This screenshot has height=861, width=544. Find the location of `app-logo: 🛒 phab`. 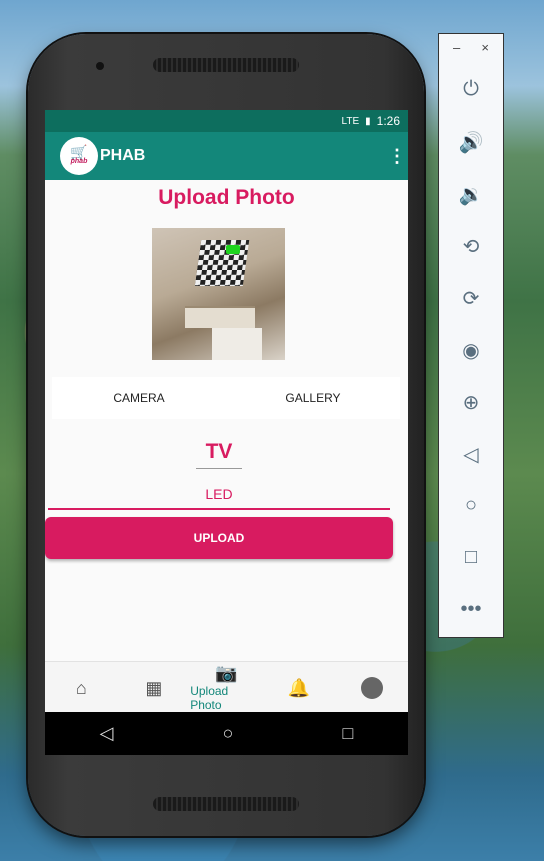

app-logo: 🛒 phab is located at coordinates (79, 156).